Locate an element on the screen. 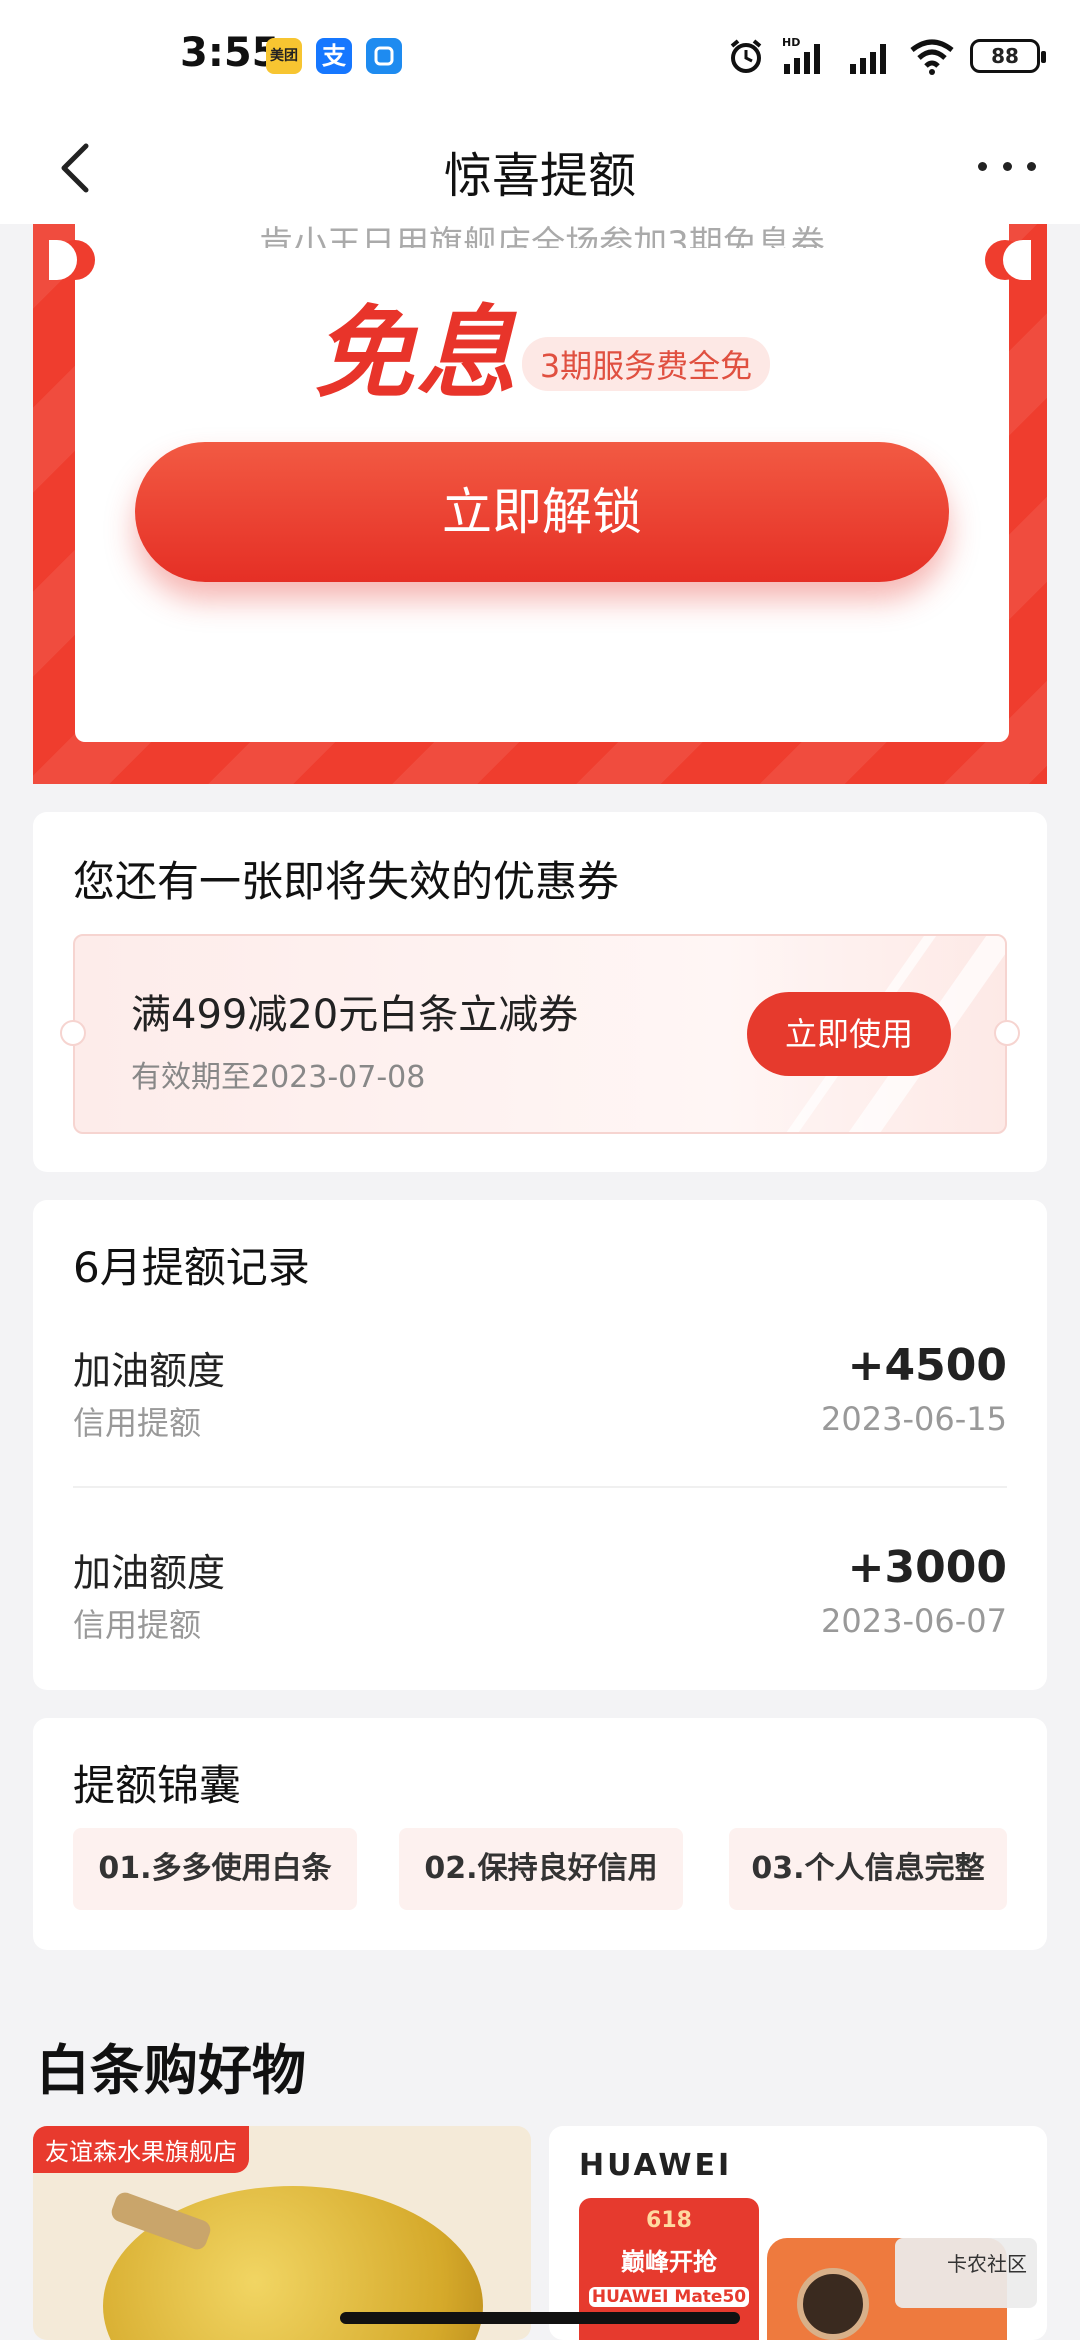 This screenshot has width=1080, height=2340. store-tag: 友谊森水果旗舰店 is located at coordinates (141, 2149).